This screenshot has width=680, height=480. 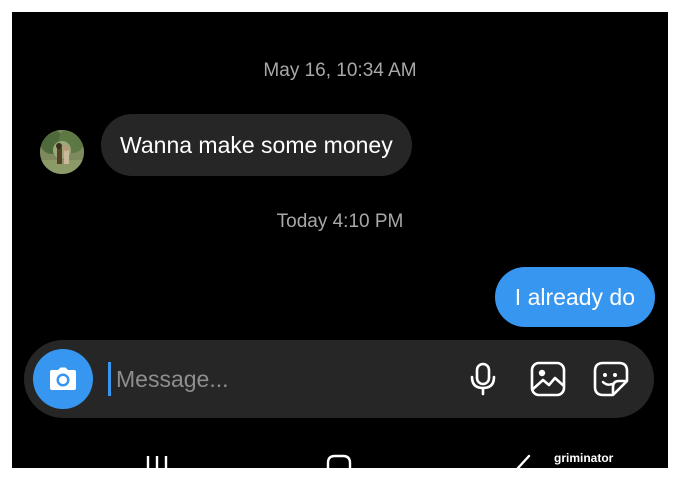 I want to click on gallery-button, so click(x=548, y=379).